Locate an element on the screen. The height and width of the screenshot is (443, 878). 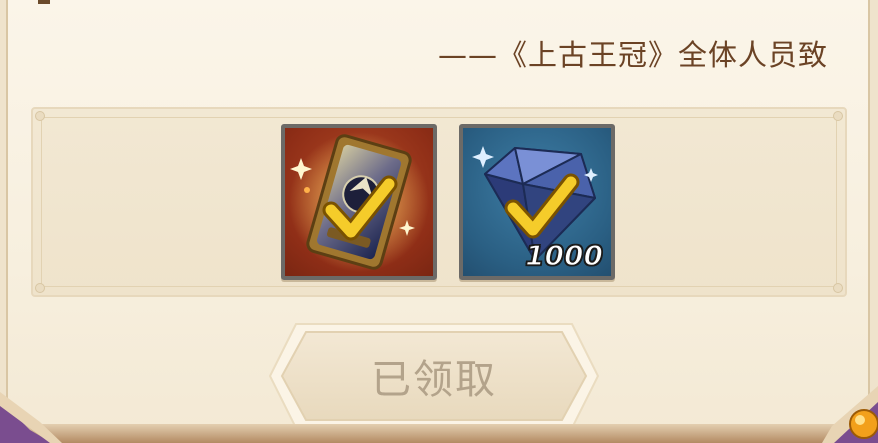
card-frame-icon is located at coordinates (359, 202).